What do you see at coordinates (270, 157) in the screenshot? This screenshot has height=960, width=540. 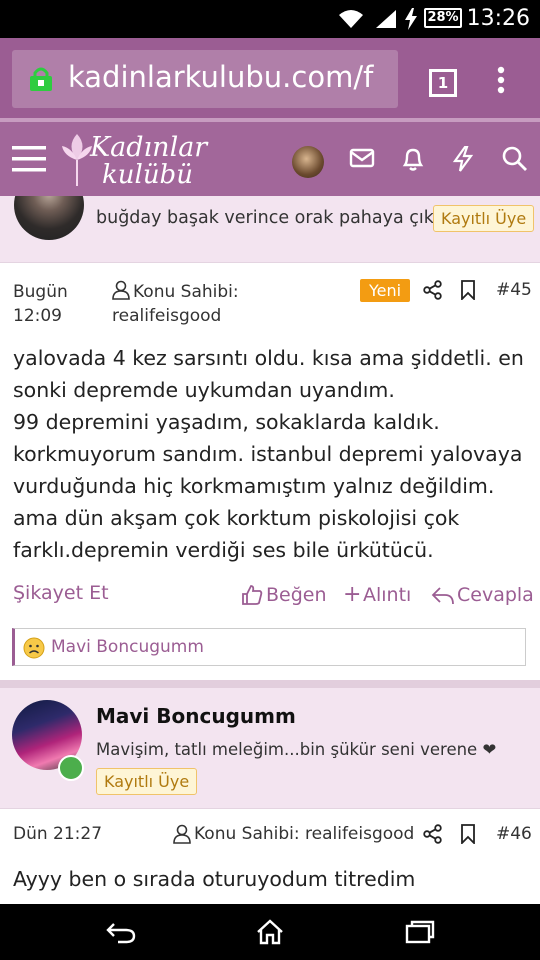 I see `site-header: Kadınlar kulübü` at bounding box center [270, 157].